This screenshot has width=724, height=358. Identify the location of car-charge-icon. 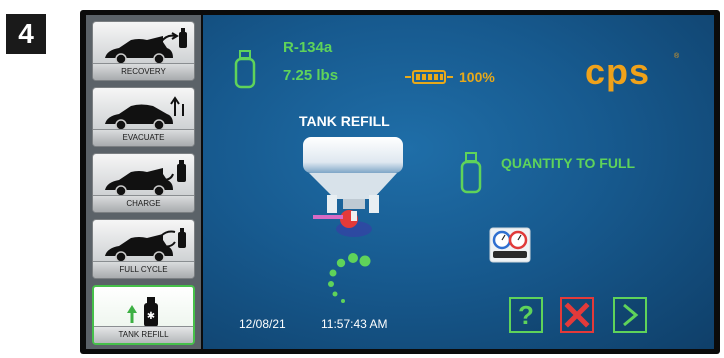
(145, 178).